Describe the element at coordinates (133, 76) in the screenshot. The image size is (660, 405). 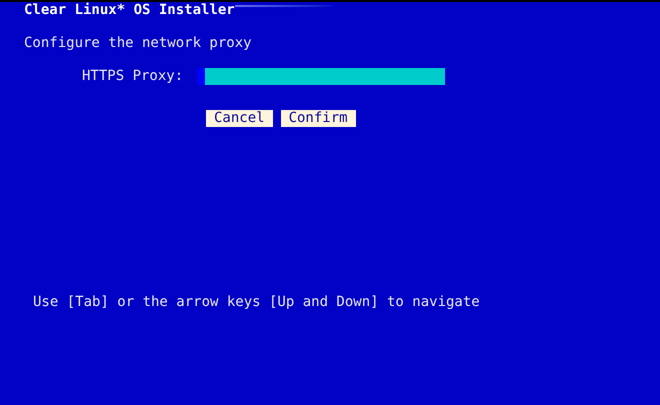
I see `field-label: HTTPS Proxy:` at that location.